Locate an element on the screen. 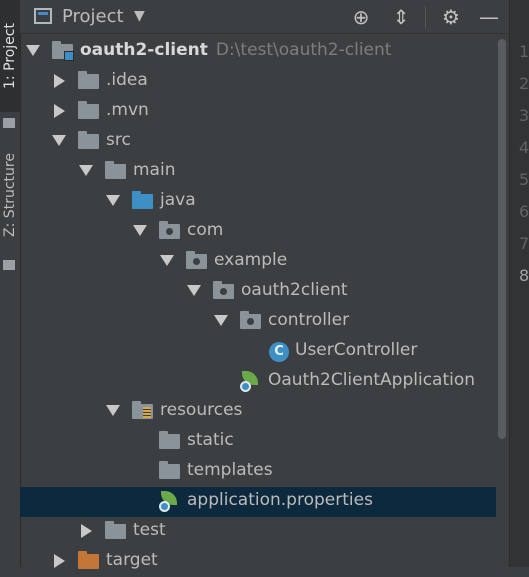 The width and height of the screenshot is (529, 577). tree-row-usercontroller: C UserController is located at coordinates (258, 352).